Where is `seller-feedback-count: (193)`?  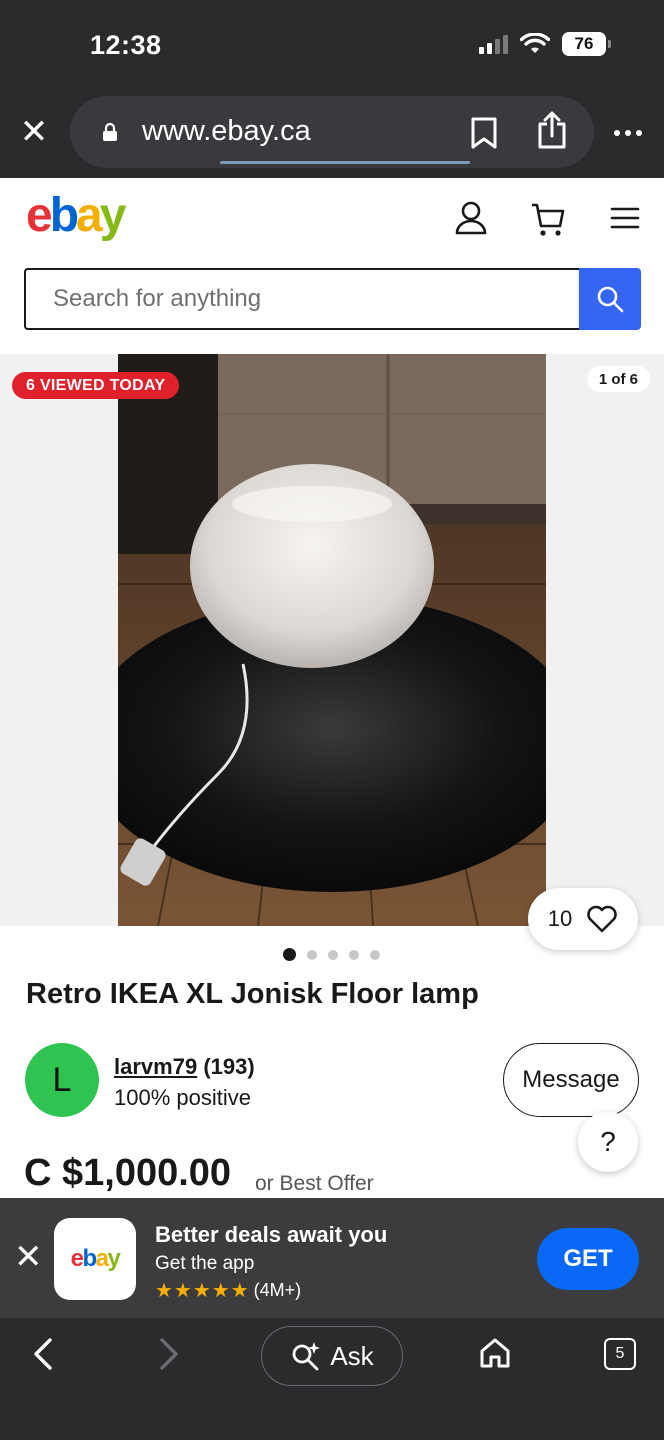
seller-feedback-count: (193) is located at coordinates (229, 1066).